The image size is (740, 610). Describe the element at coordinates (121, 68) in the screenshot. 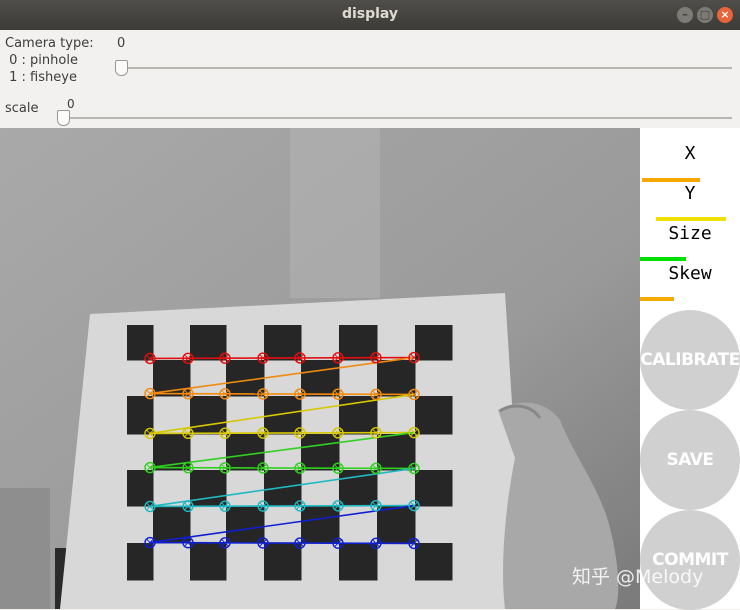

I see `camera-type-slider-thumb` at that location.